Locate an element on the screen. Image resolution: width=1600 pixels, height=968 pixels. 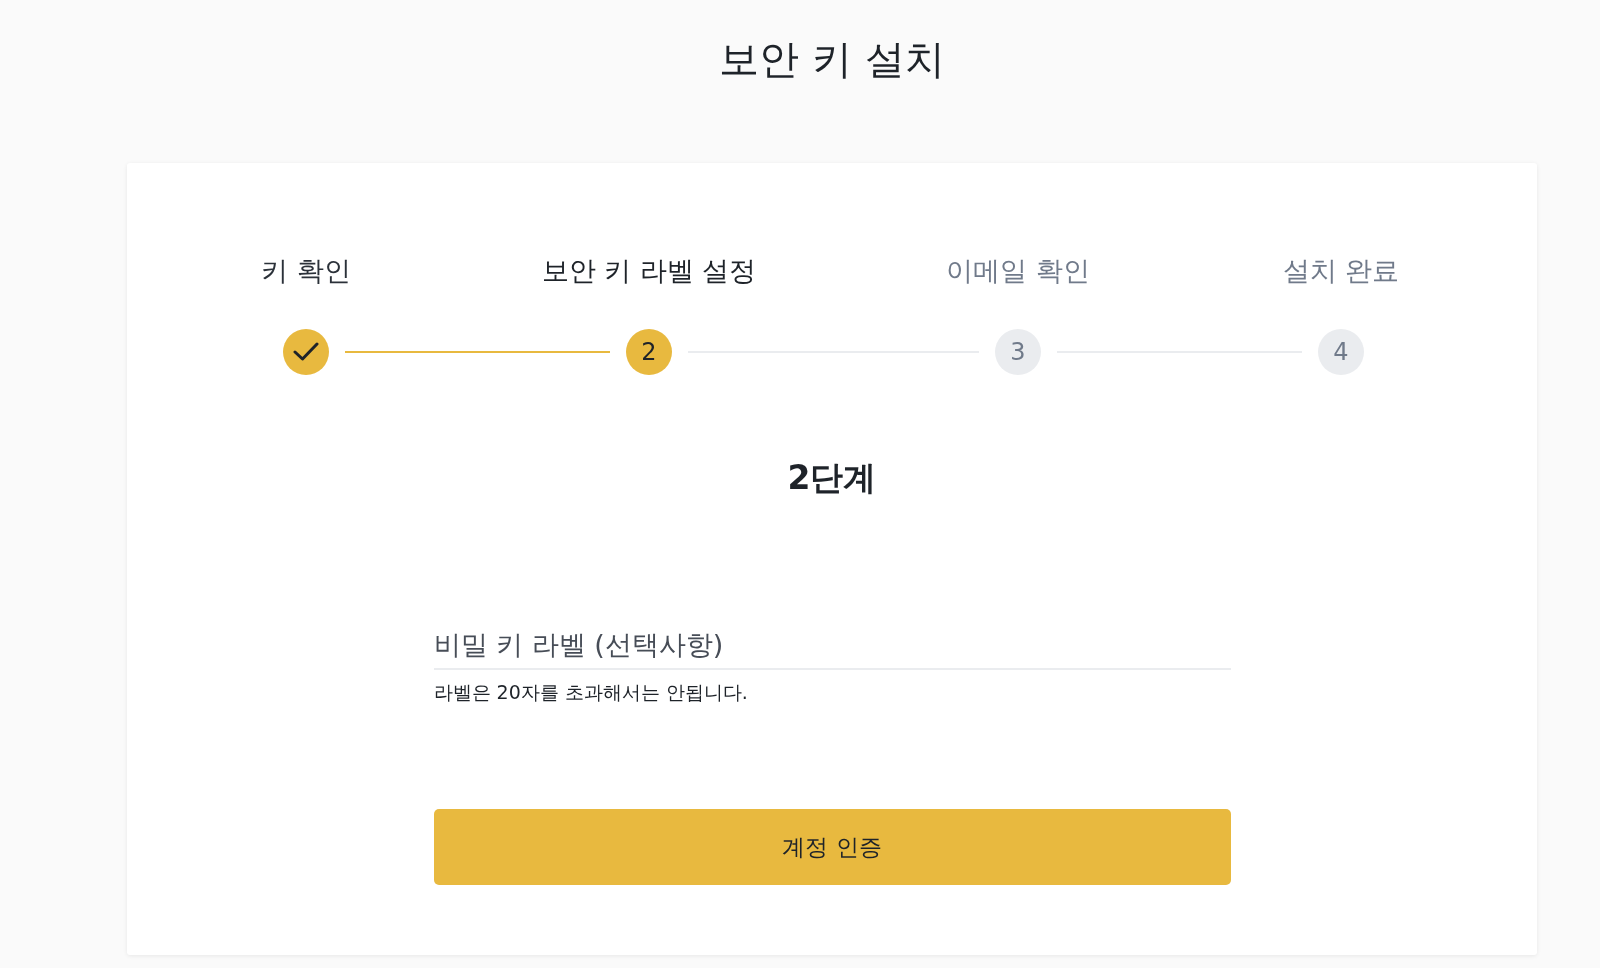
step-label: 이메일 확인 is located at coordinates (1018, 271).